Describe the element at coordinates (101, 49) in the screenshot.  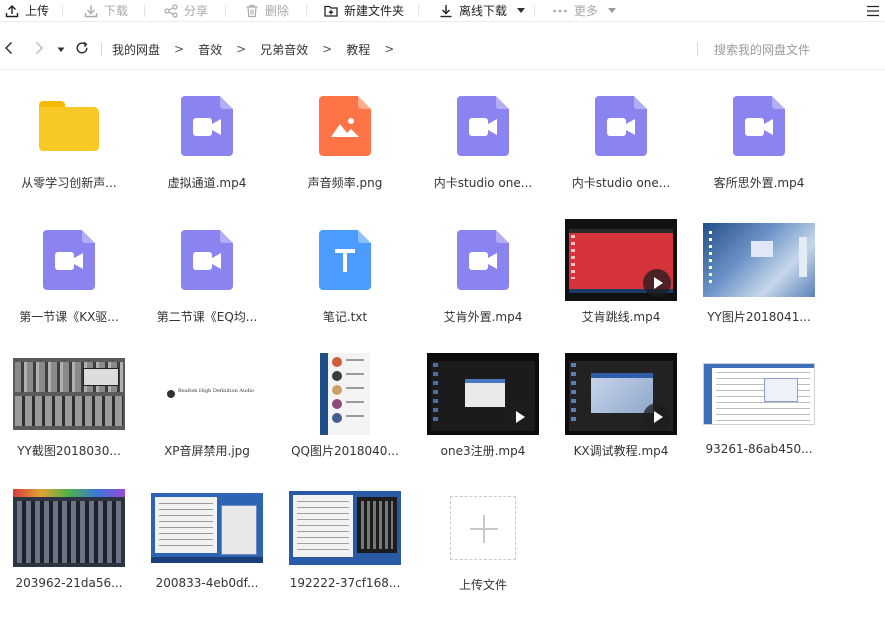
I see `nav-divider` at that location.